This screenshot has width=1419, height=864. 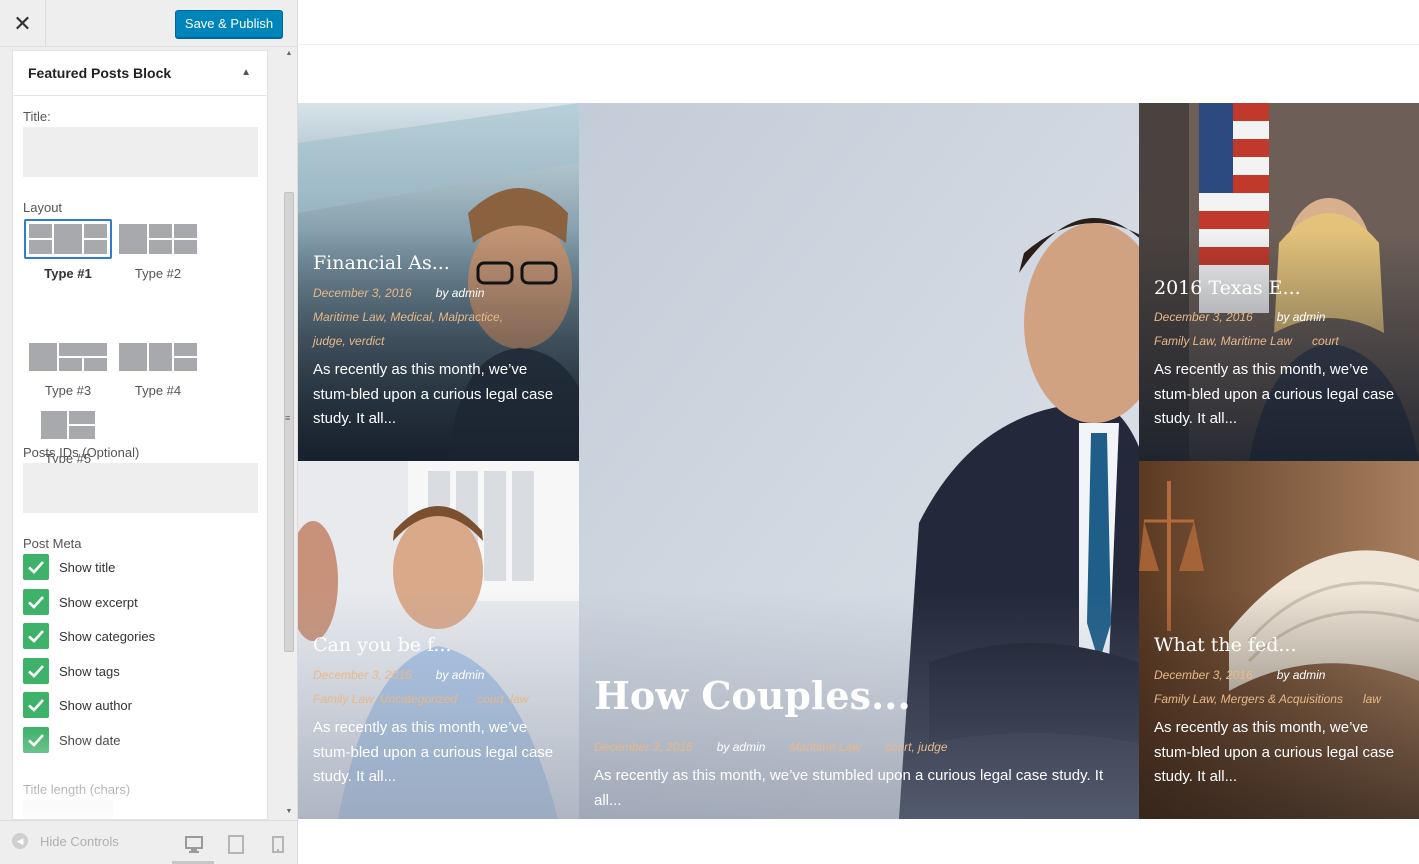 What do you see at coordinates (98, 602) in the screenshot?
I see `show-excerpt-label: Show excerpt` at bounding box center [98, 602].